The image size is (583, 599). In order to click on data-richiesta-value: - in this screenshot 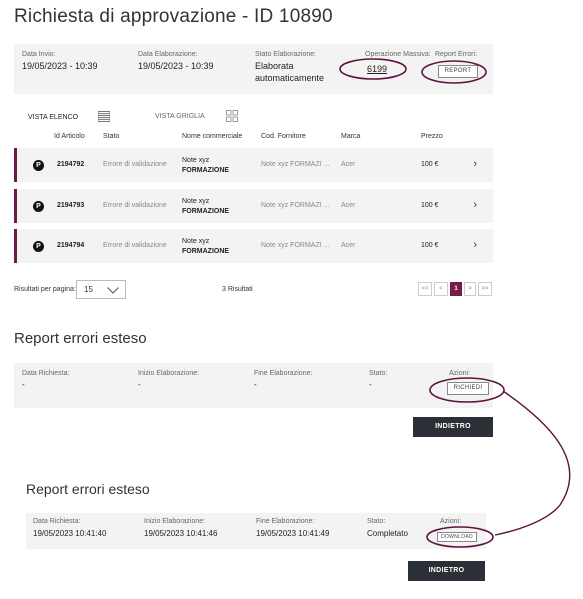, I will do `click(23, 384)`.